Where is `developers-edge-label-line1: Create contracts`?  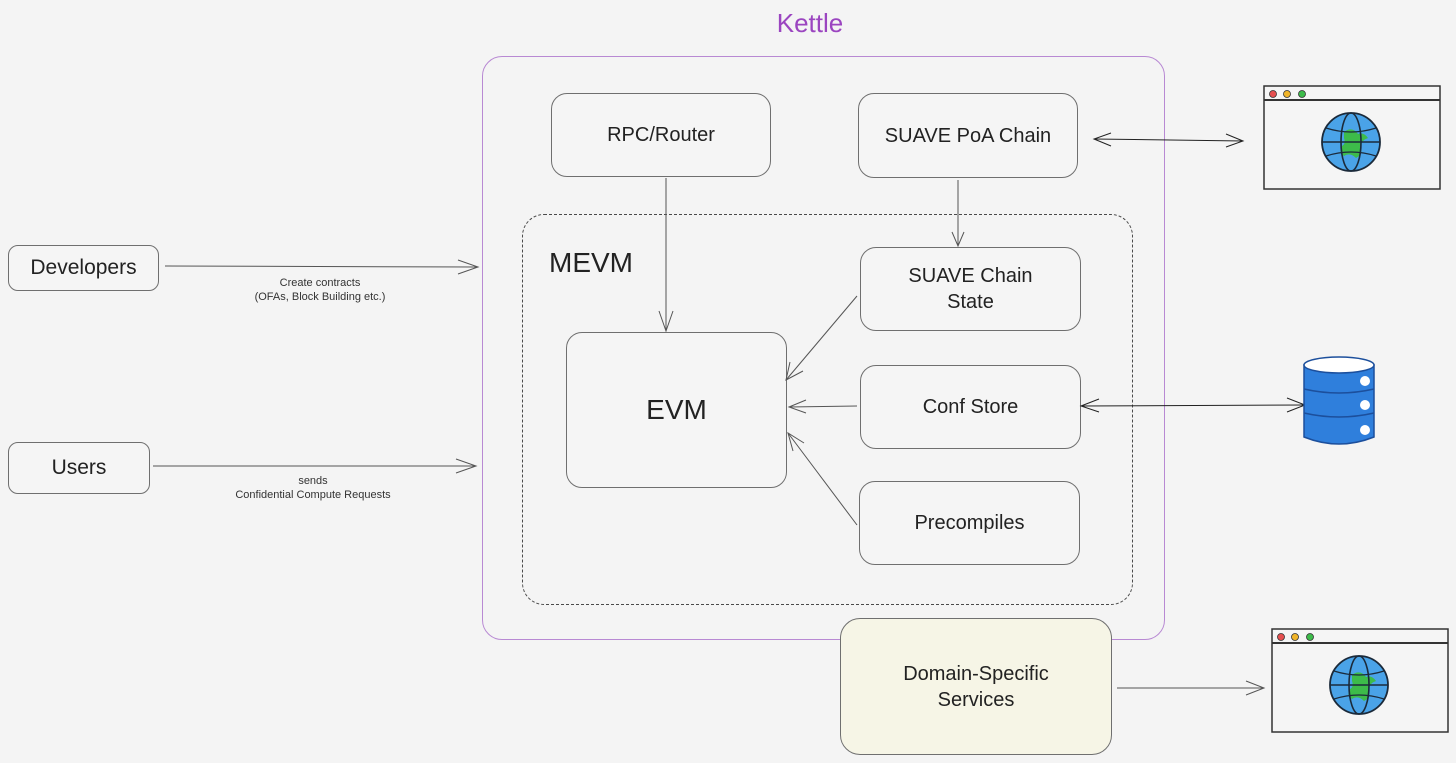 developers-edge-label-line1: Create contracts is located at coordinates (320, 283).